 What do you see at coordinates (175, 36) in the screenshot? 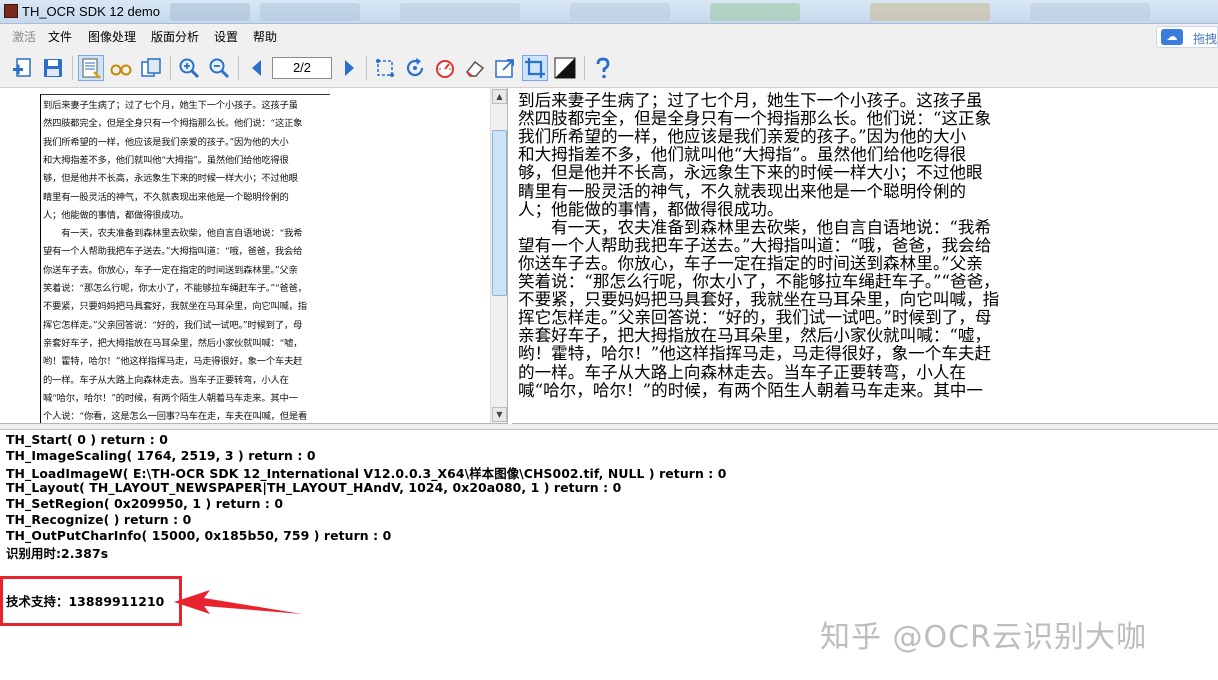
I see `menu-layout-analysis: 版面分析` at bounding box center [175, 36].